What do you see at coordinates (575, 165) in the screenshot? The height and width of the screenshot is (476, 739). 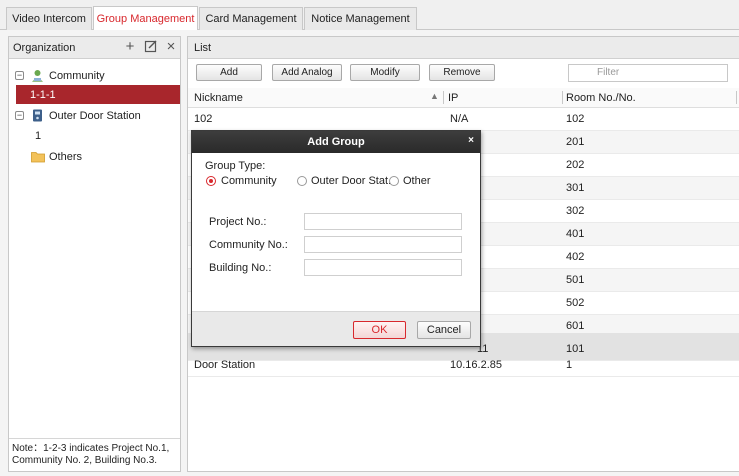 I see `cell-room: 202` at bounding box center [575, 165].